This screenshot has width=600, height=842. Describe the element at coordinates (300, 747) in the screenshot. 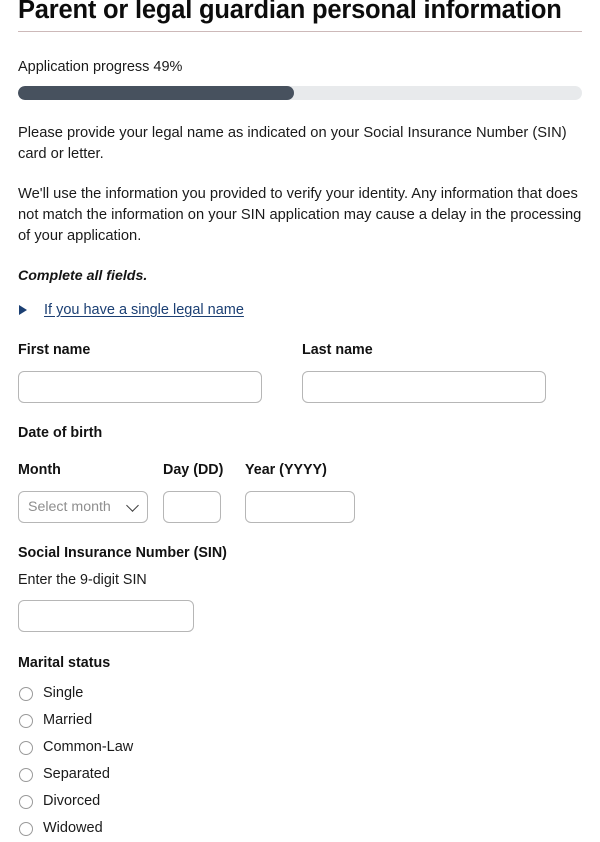

I see `marital-status-option: Common-Law` at that location.